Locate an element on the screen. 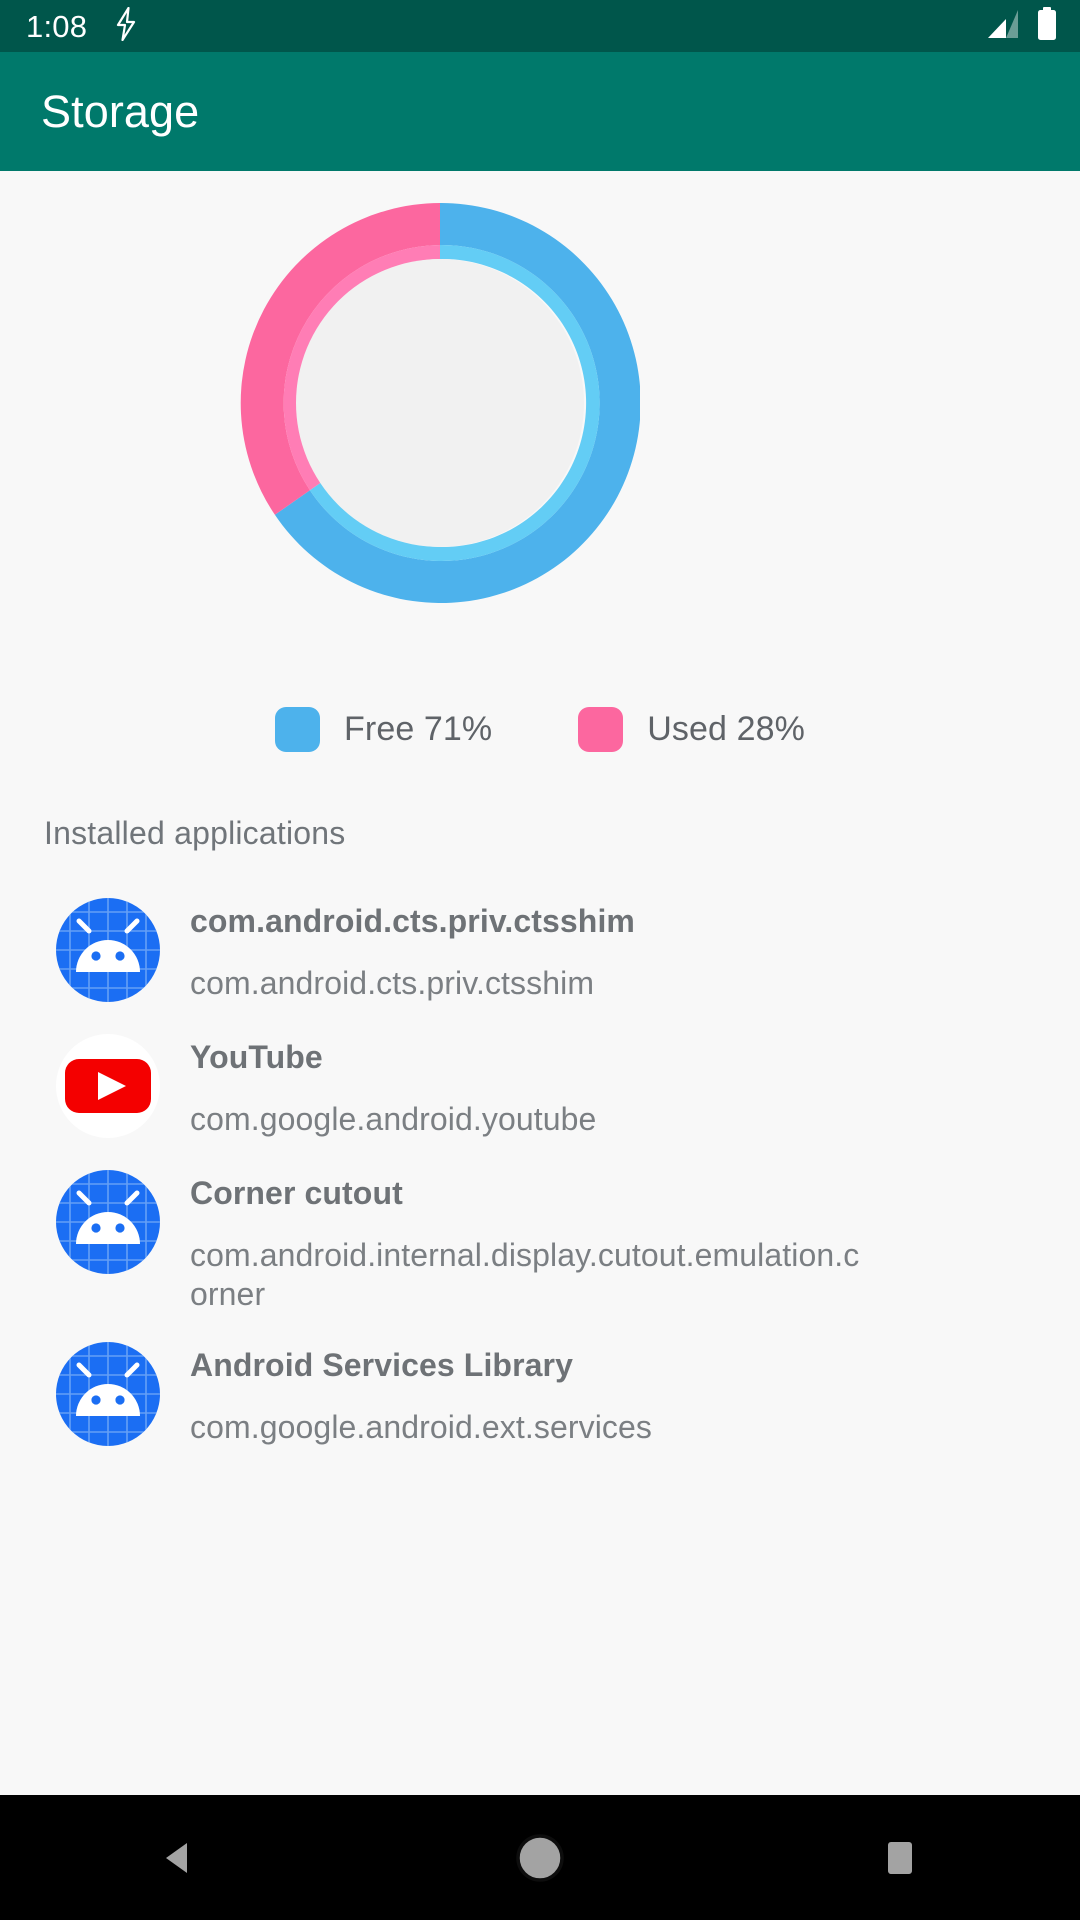 The height and width of the screenshot is (1920, 1080). donut-svg is located at coordinates (440, 403).